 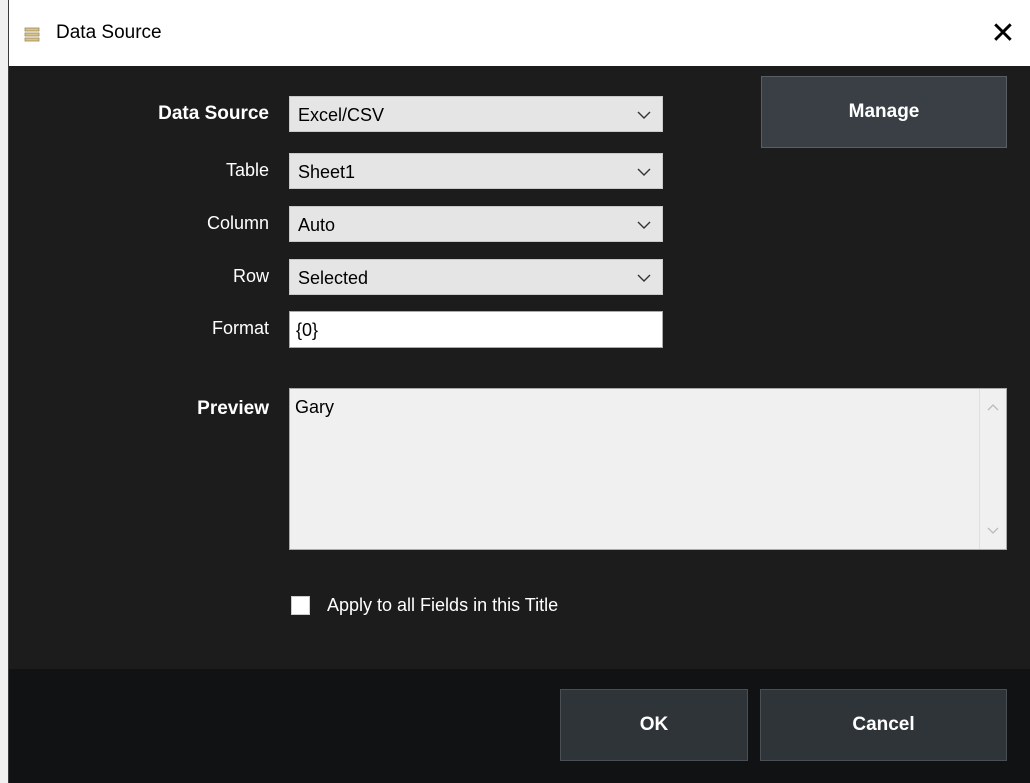 I want to click on row-dropdown: Selected, so click(x=476, y=277).